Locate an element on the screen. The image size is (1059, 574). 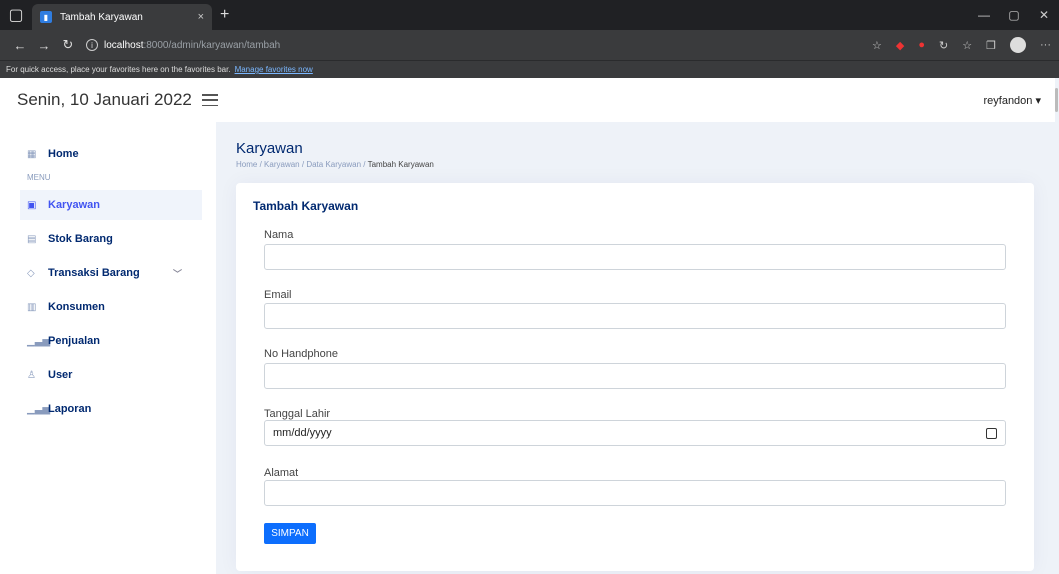
sidebar-item-label: Laporan is located at coordinates (70, 409).